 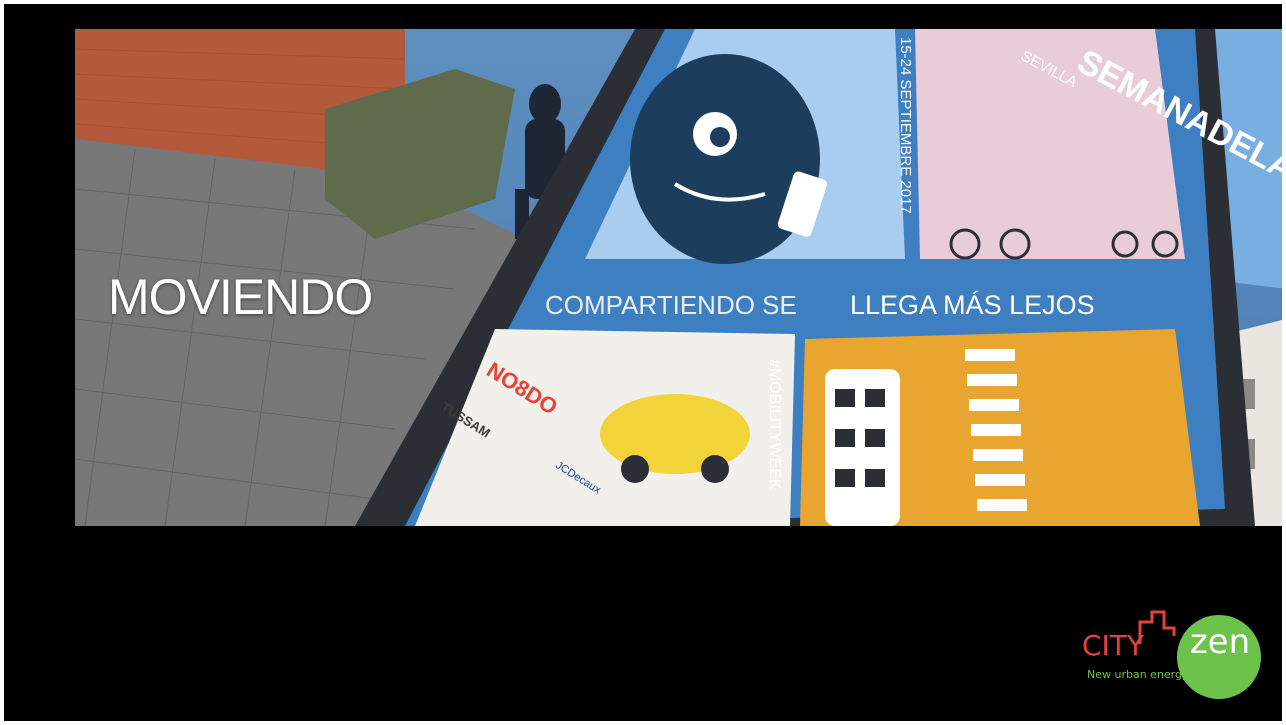 I want to click on poster-slogan-left: COMPARTIENDO SE, so click(x=671, y=305).